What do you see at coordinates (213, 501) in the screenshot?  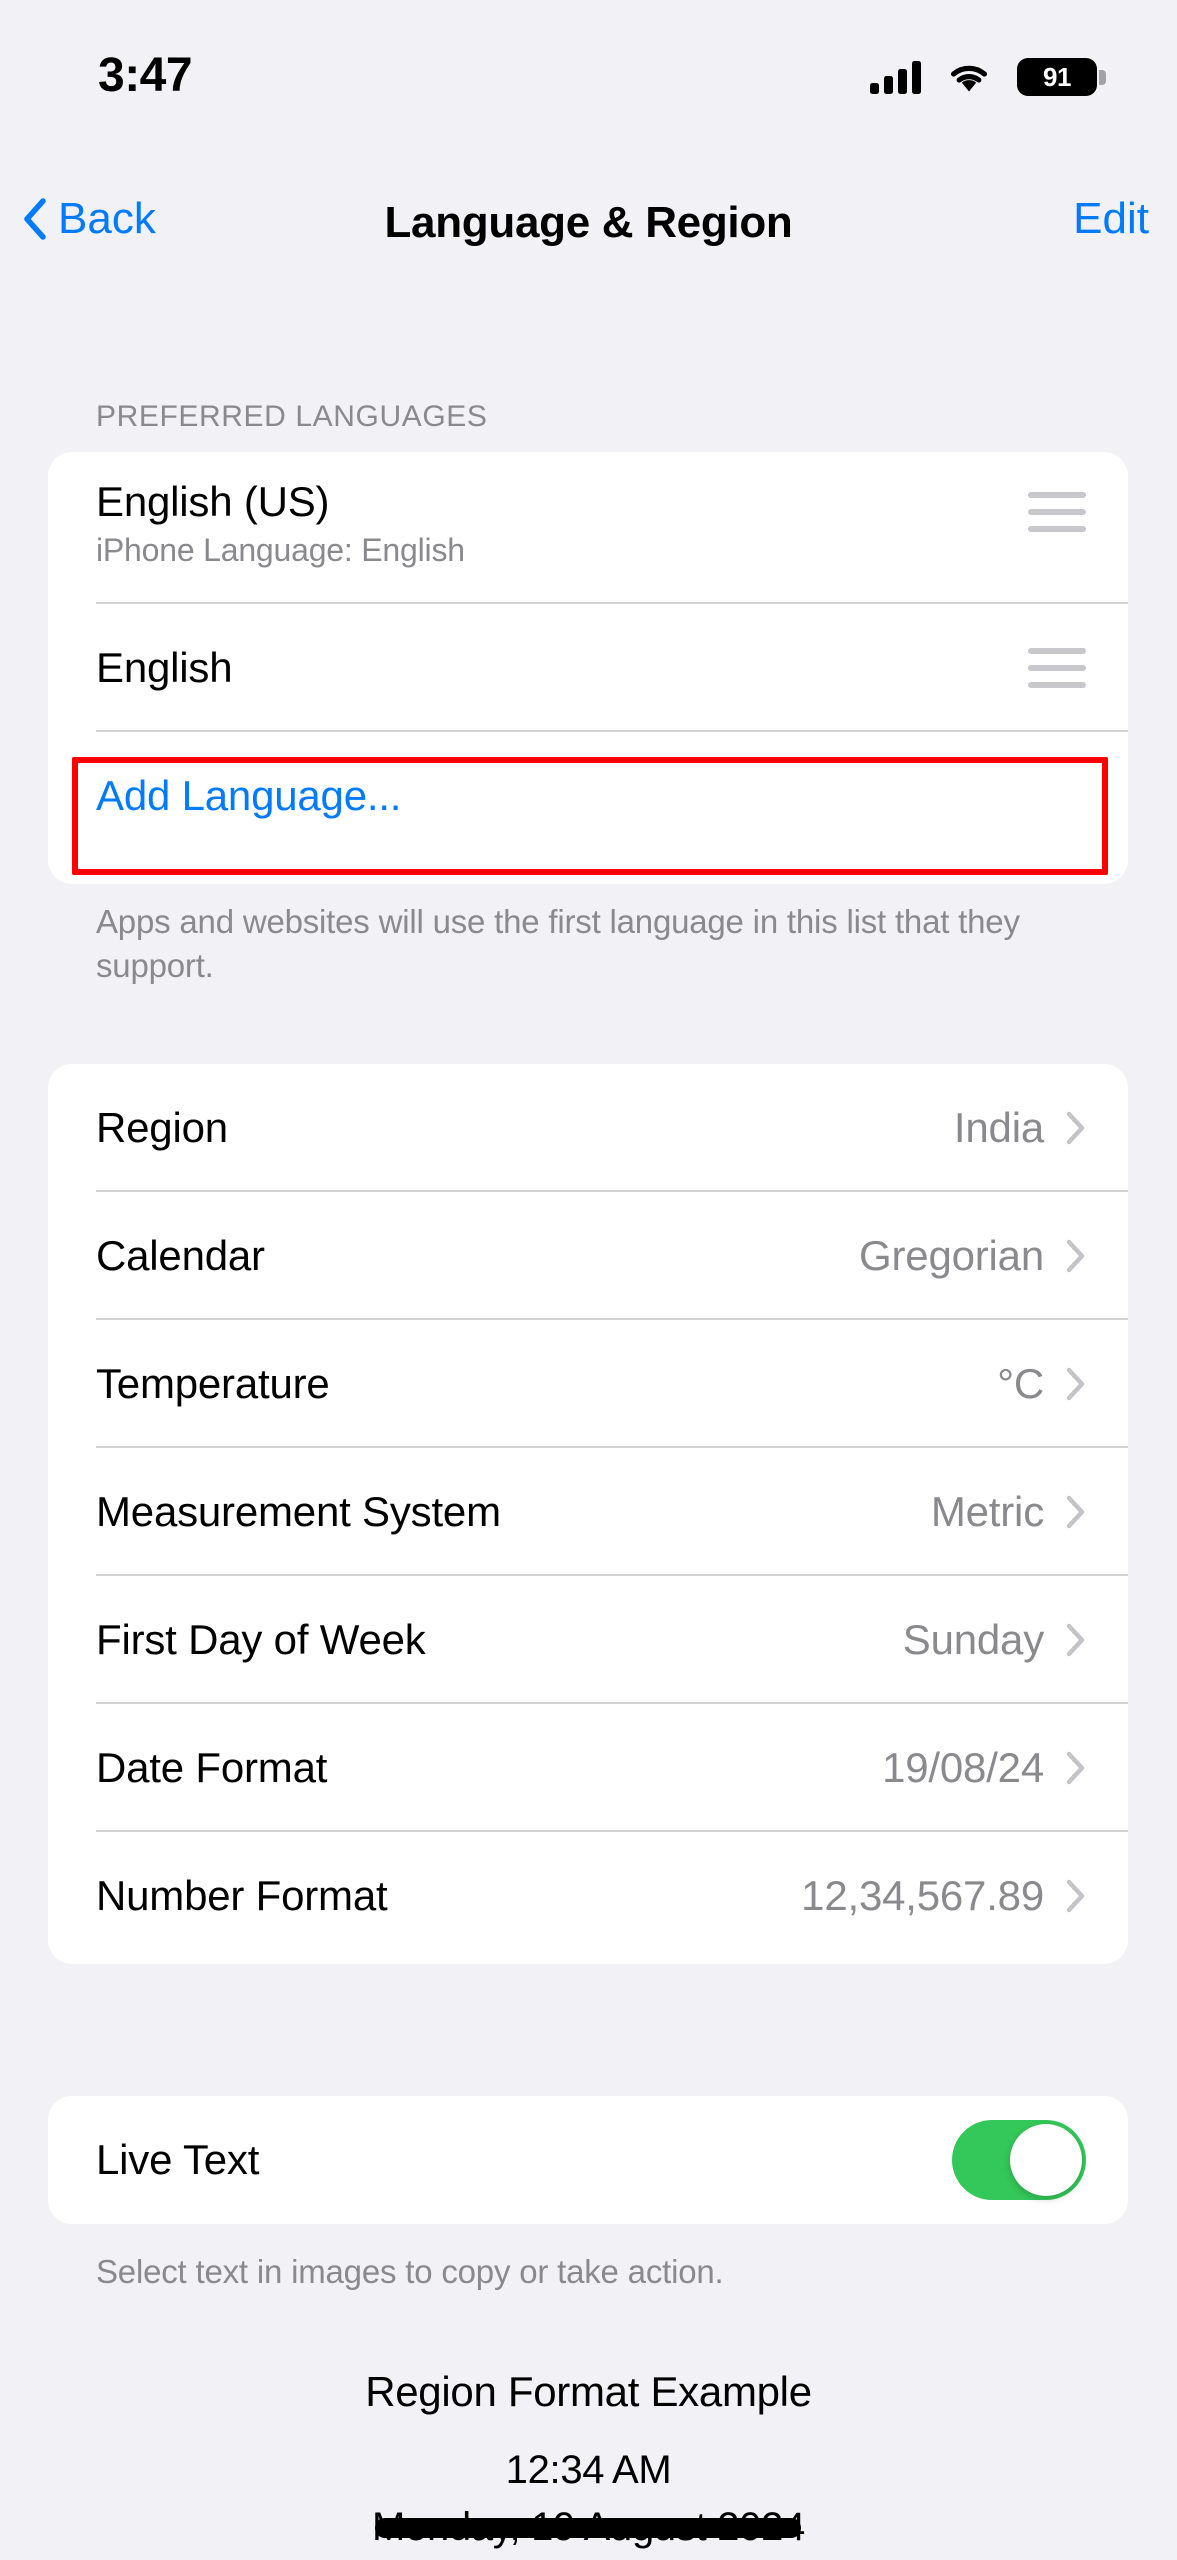 I see `language-label: English (US)` at bounding box center [213, 501].